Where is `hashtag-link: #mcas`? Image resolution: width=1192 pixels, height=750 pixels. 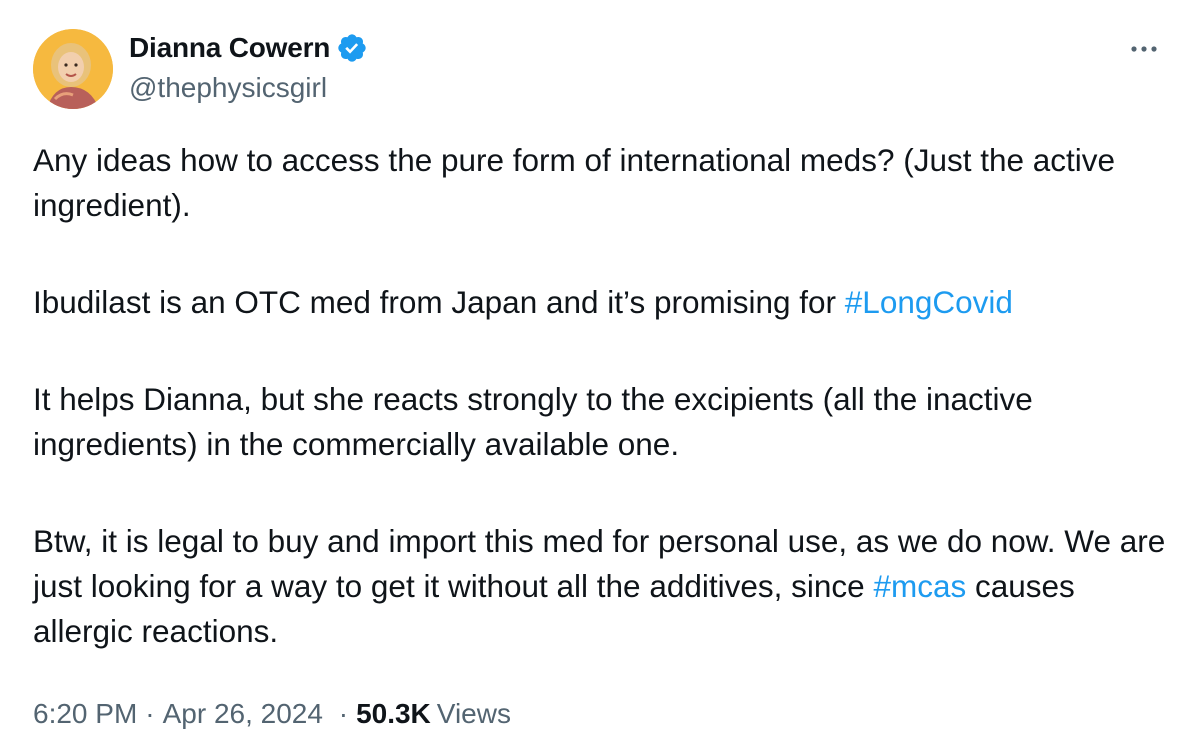
hashtag-link: #mcas is located at coordinates (919, 586).